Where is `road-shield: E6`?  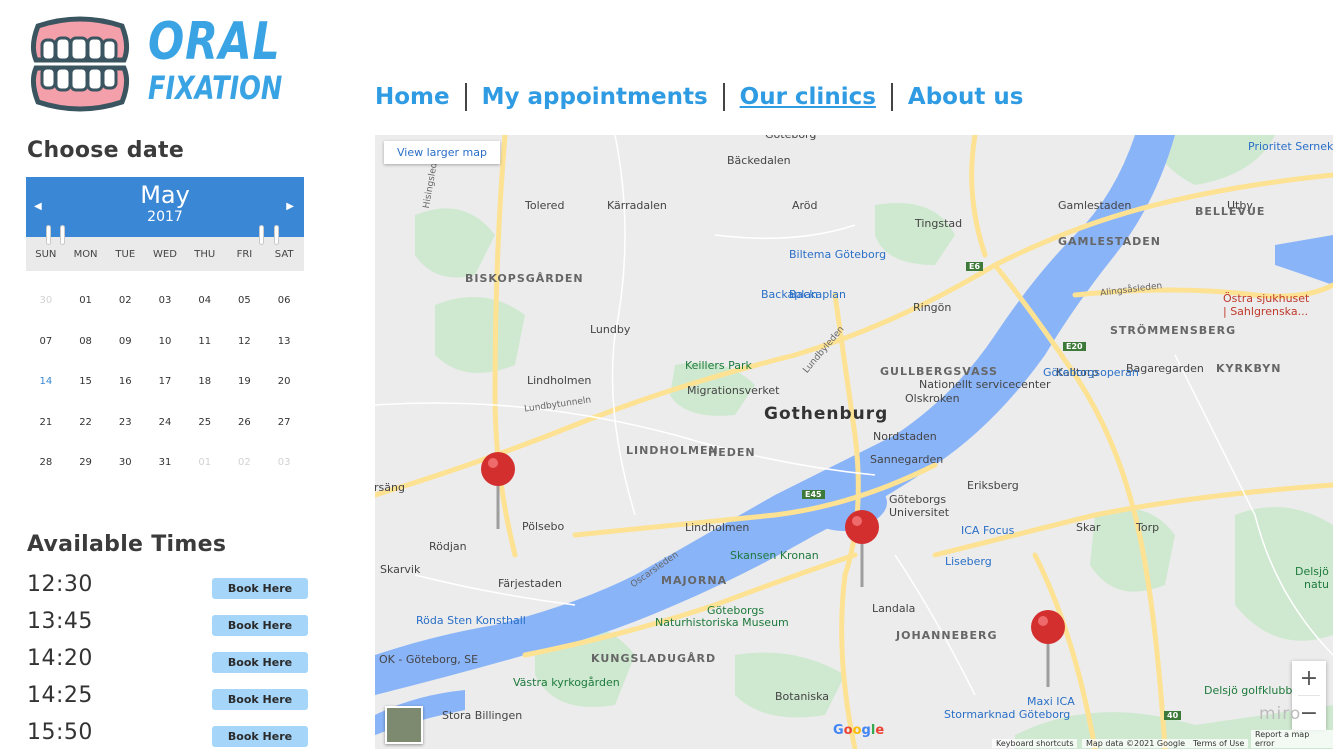
road-shield: E6 is located at coordinates (975, 266).